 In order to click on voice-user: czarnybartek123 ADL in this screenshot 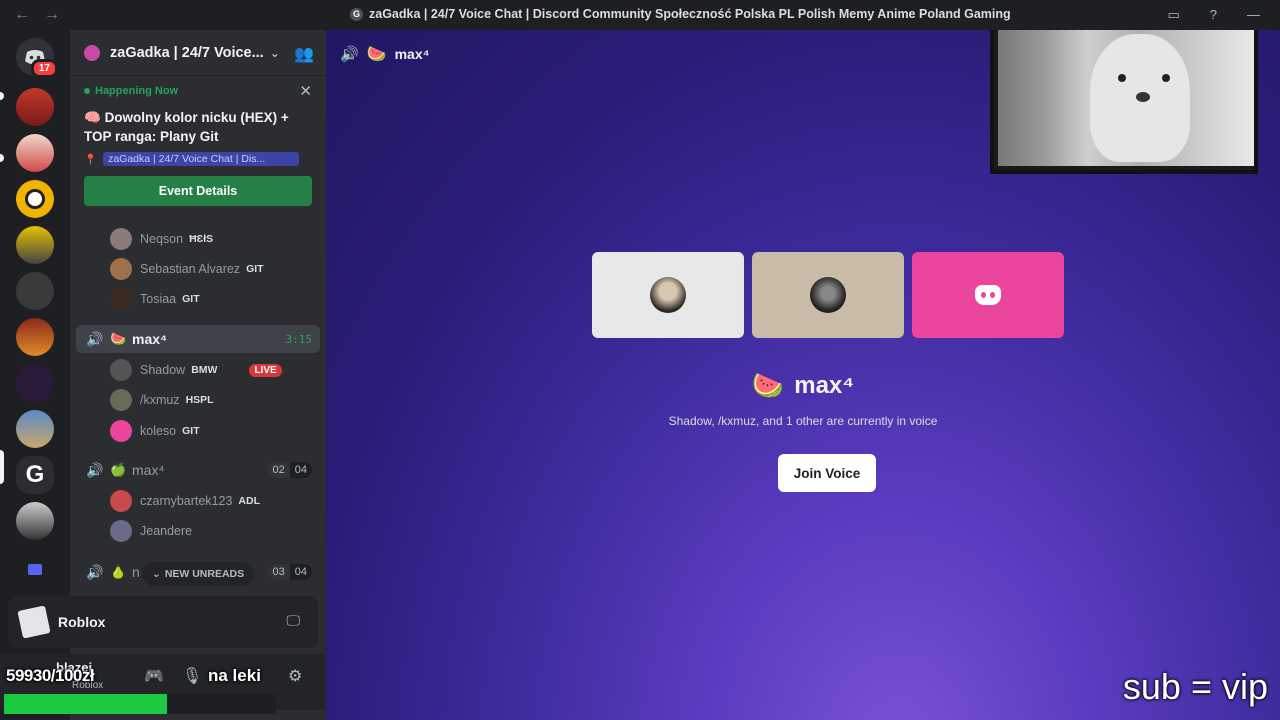, I will do `click(185, 501)`.